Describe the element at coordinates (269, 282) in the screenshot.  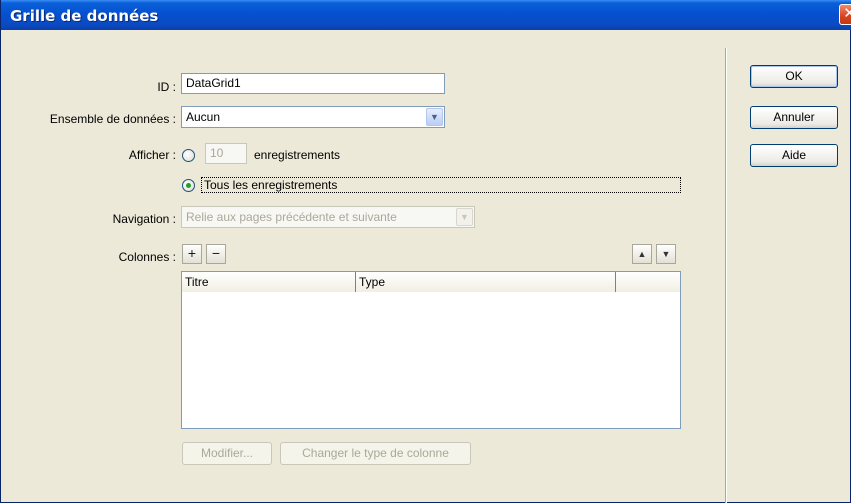
I see `column-header-title: Titre` at that location.